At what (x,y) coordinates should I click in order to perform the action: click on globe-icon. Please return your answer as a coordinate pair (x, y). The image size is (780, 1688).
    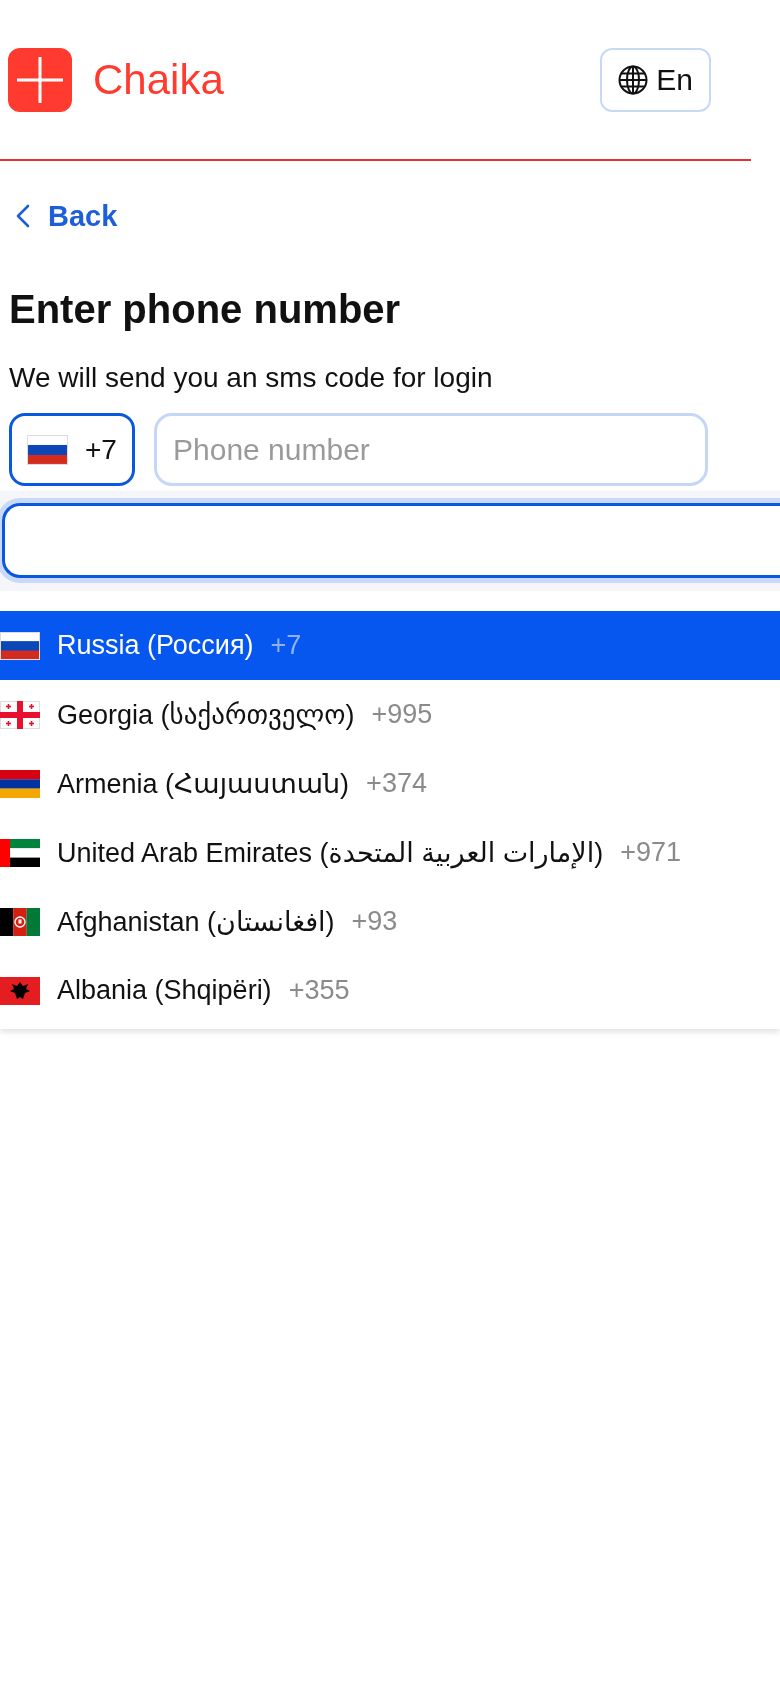
    Looking at the image, I should click on (633, 80).